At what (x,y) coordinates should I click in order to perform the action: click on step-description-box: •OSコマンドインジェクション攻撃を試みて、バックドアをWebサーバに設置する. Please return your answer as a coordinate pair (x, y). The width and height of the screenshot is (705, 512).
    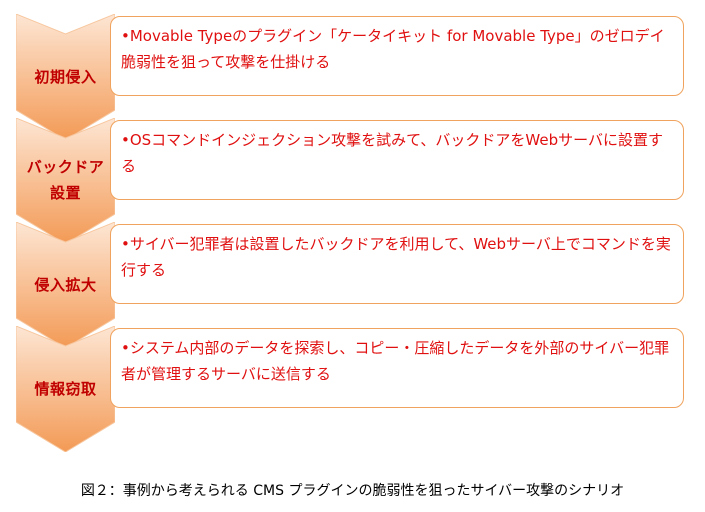
    Looking at the image, I should click on (397, 160).